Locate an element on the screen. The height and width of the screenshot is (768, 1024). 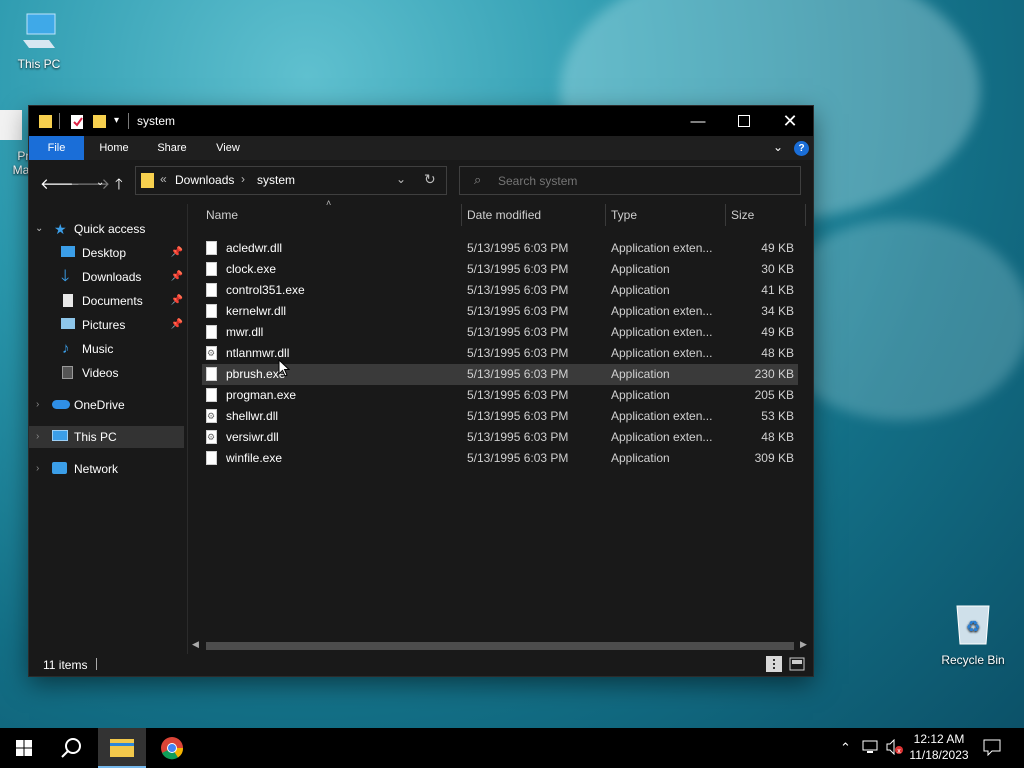
large-icons-view-icon is located at coordinates (797, 664).